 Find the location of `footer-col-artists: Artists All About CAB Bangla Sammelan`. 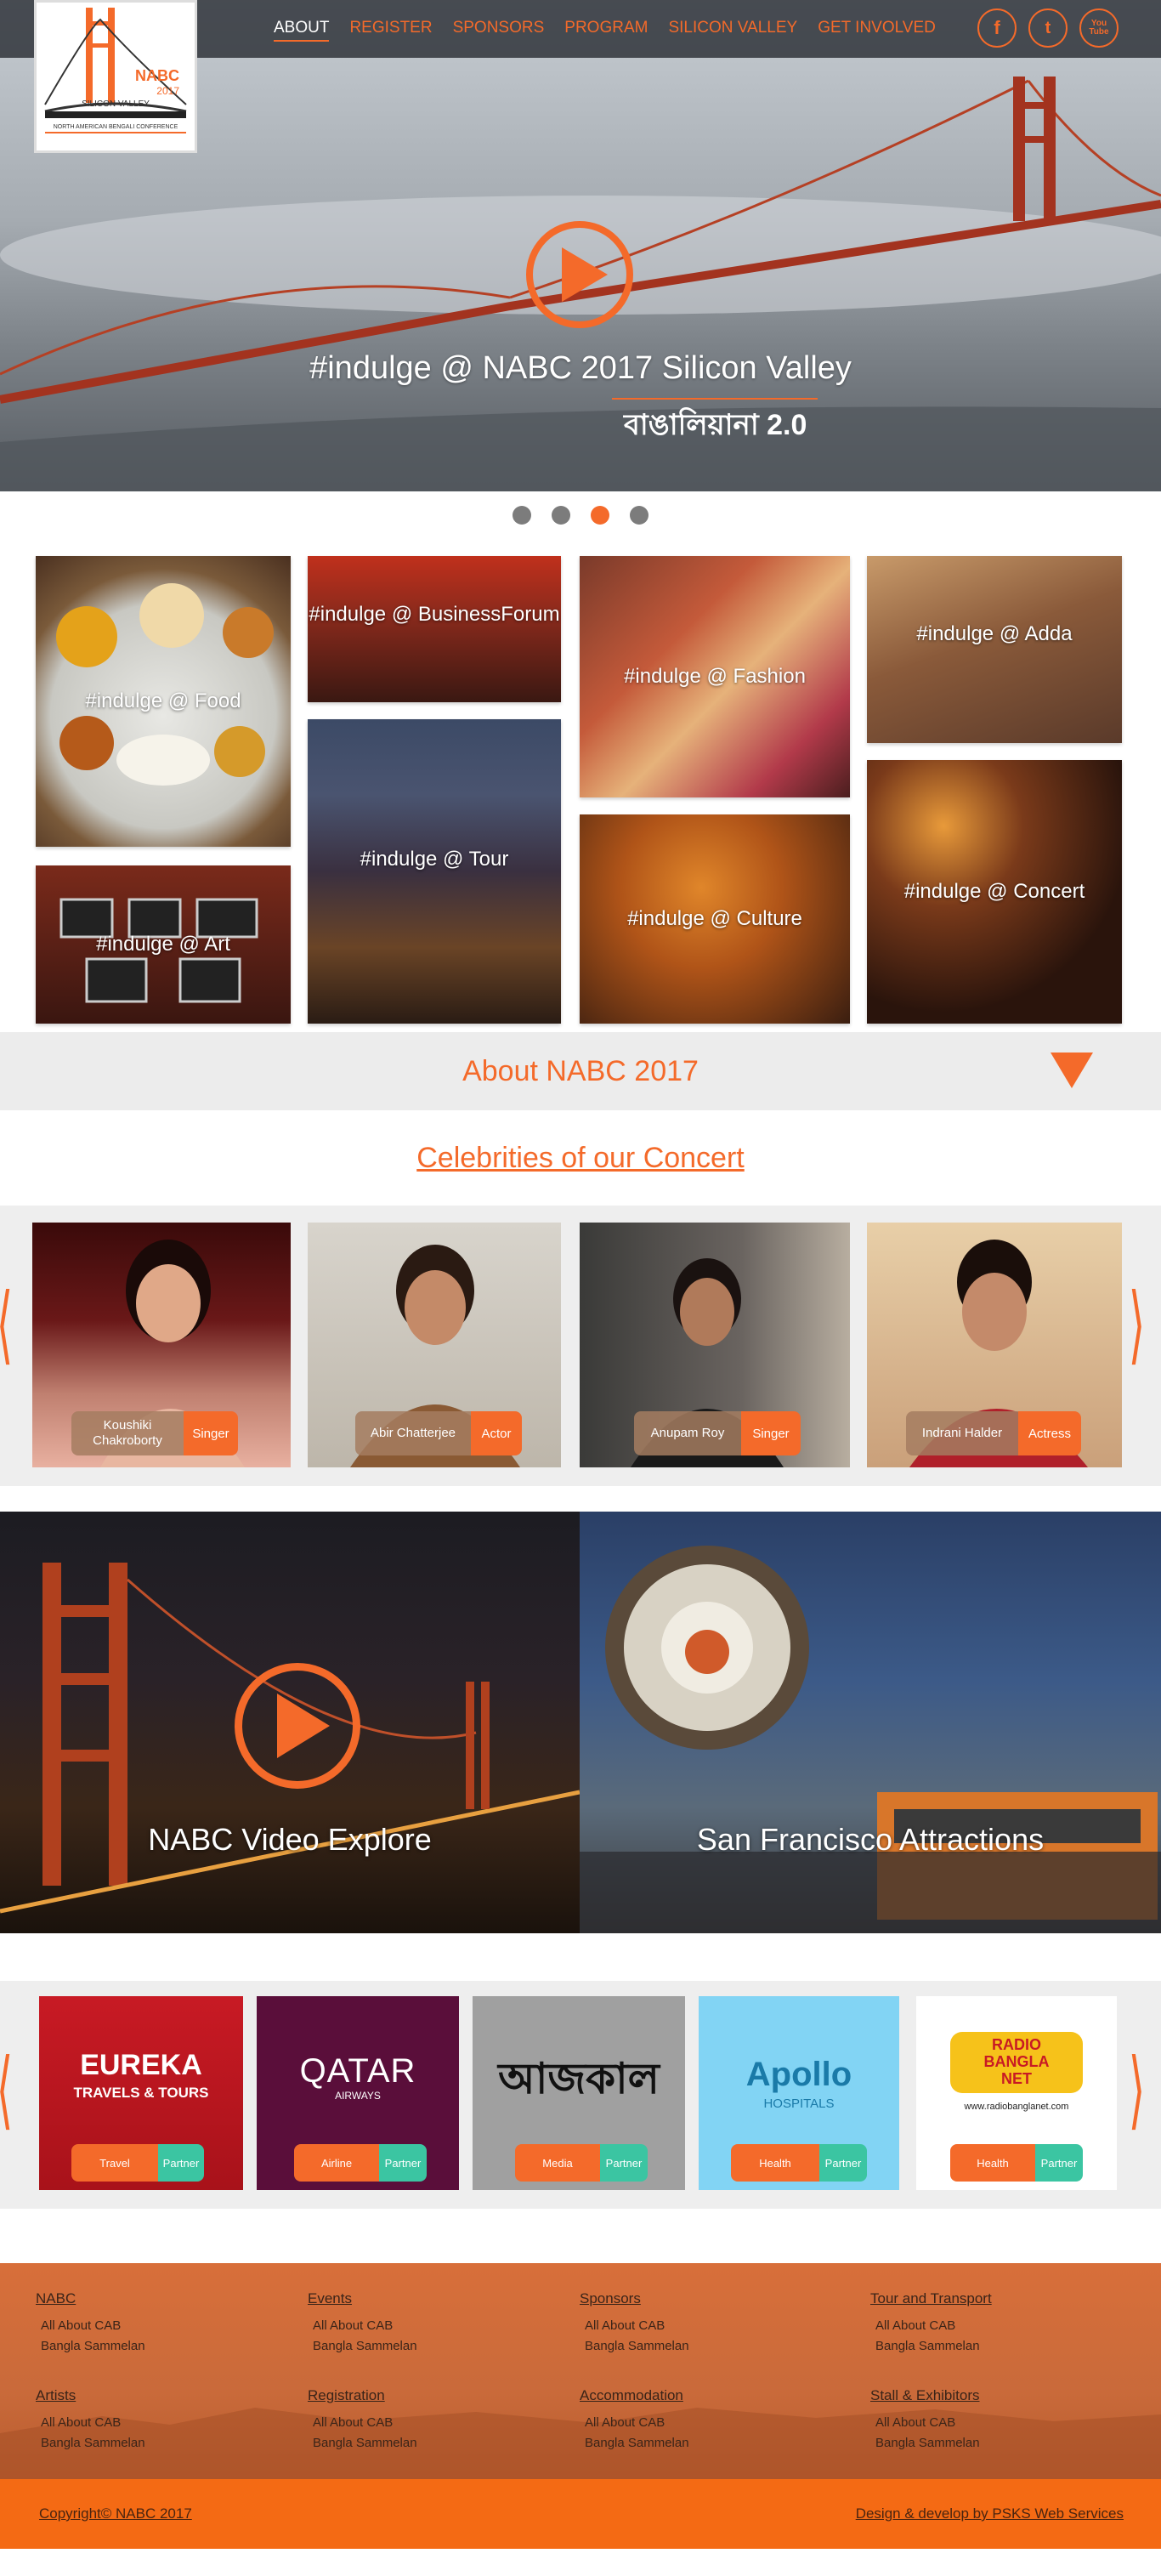

footer-col-artists: Artists All About CAB Bangla Sammelan is located at coordinates (90, 2421).